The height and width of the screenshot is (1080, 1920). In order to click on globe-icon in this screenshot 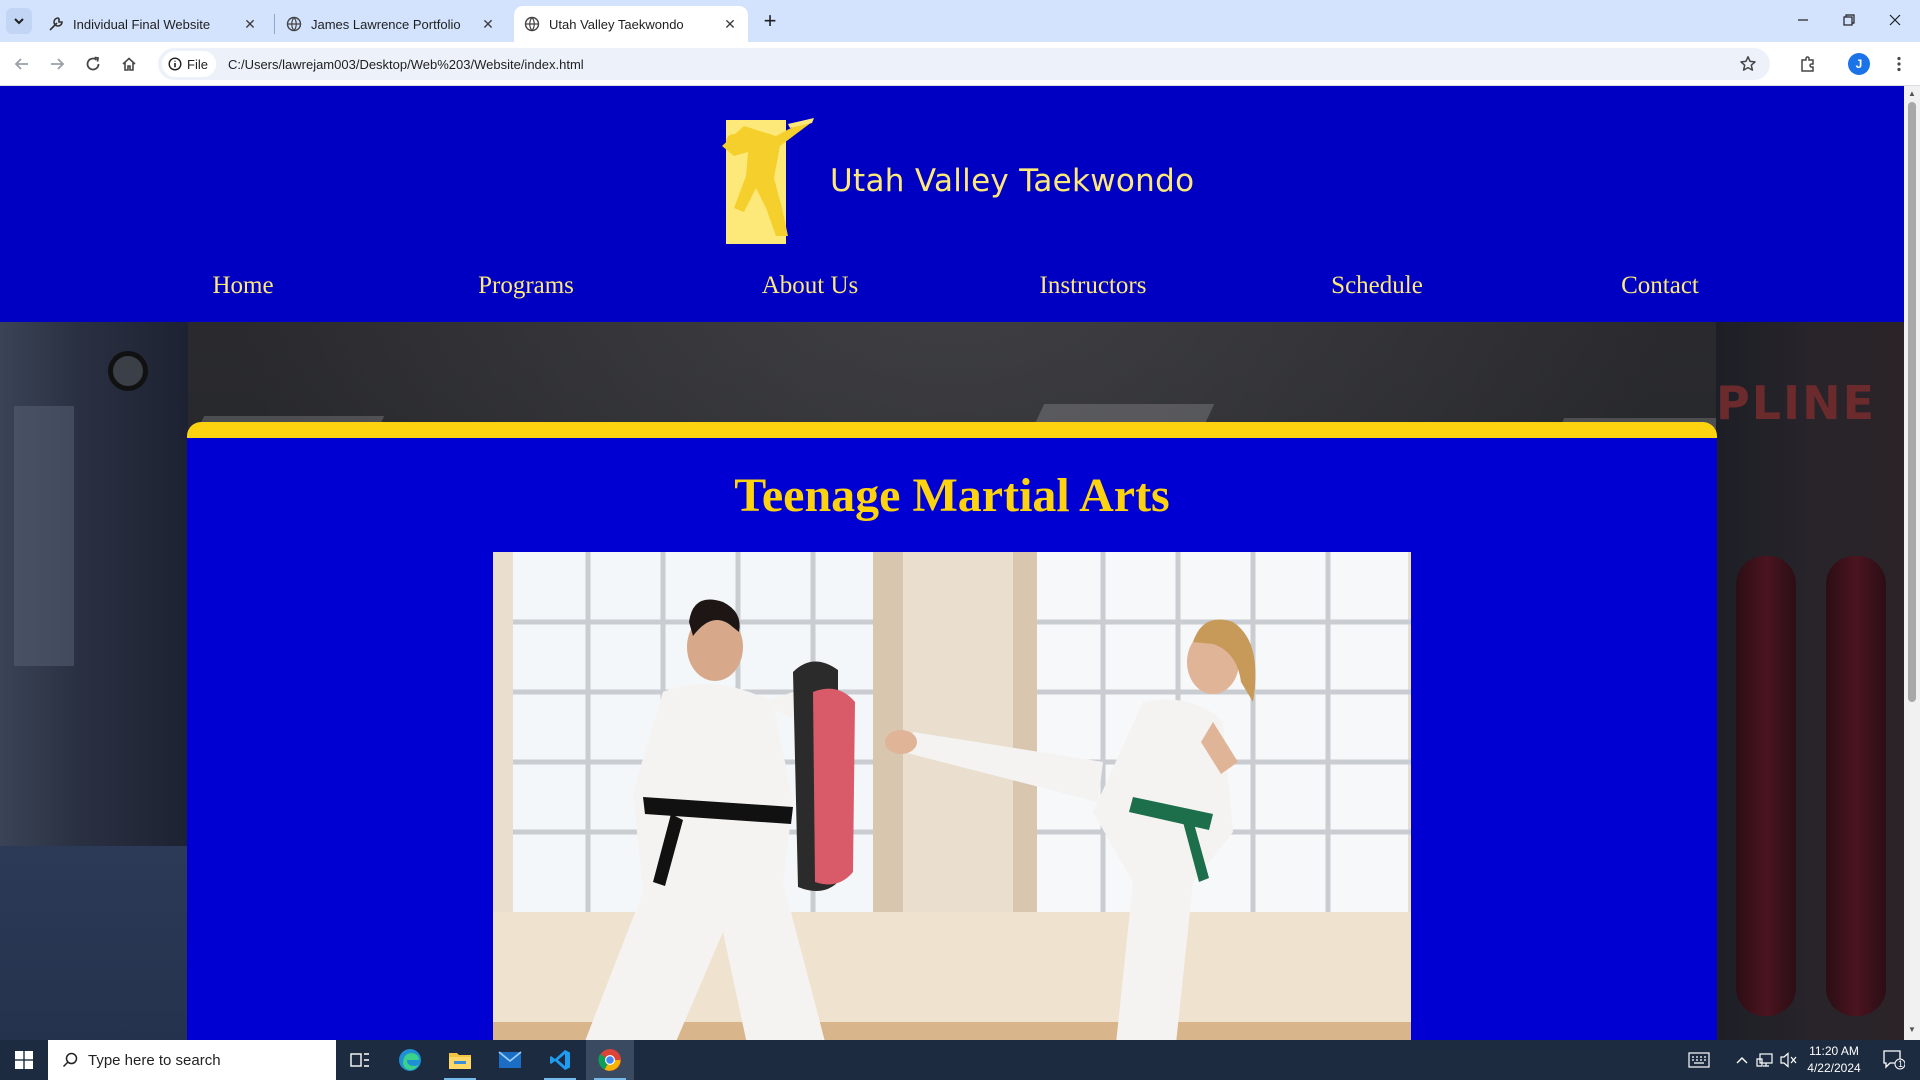, I will do `click(294, 24)`.